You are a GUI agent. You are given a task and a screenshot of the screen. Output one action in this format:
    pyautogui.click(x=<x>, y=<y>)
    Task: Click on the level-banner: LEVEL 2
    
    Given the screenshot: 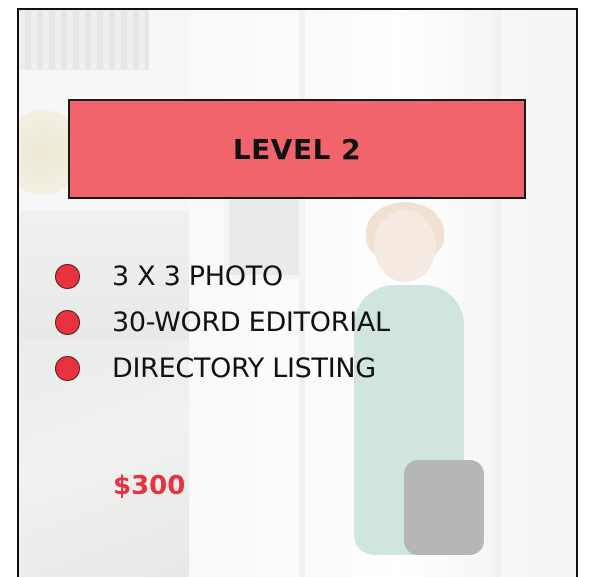 What is the action you would take?
    pyautogui.click(x=297, y=149)
    